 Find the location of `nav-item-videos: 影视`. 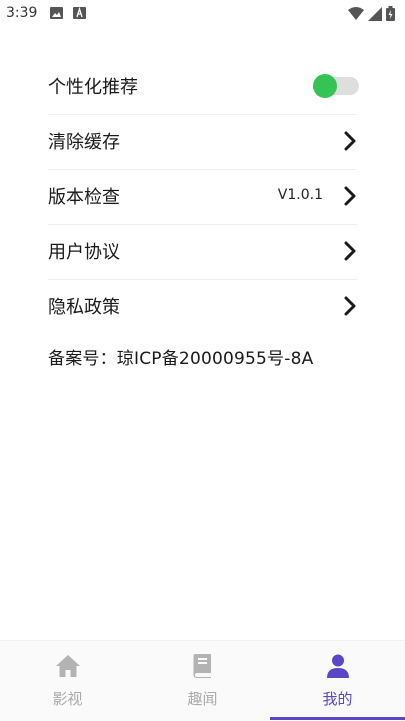

nav-item-videos: 影视 is located at coordinates (67, 681).